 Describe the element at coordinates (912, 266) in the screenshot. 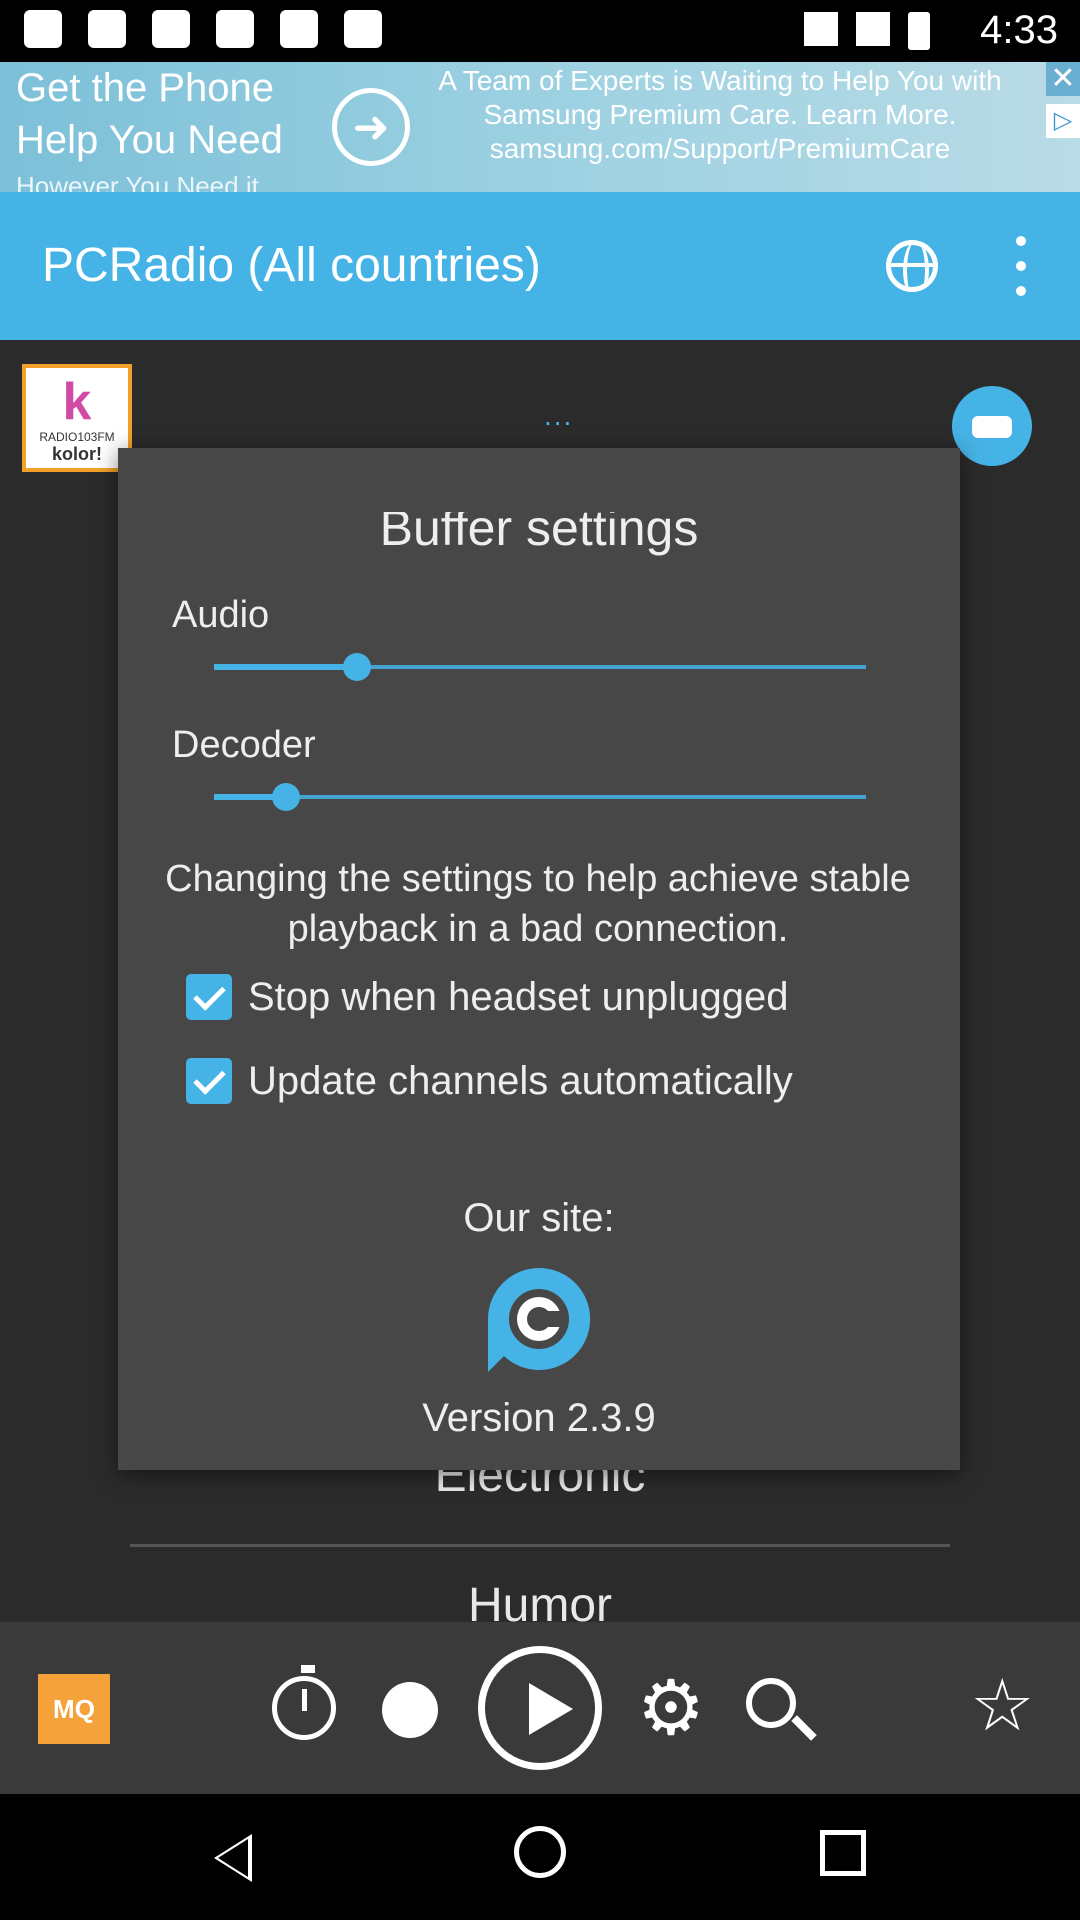

I see `globe-icon` at that location.